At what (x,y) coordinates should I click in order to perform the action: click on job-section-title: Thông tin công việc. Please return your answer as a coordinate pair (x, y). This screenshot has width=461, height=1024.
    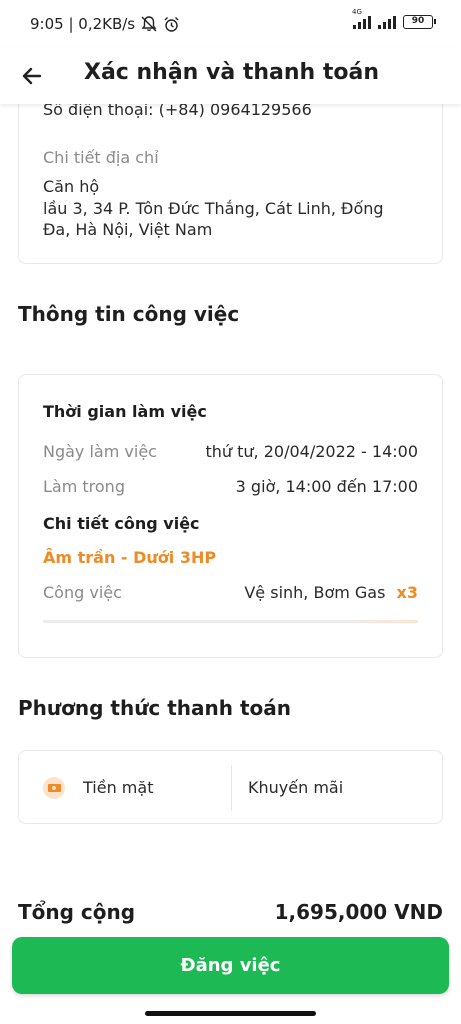
    Looking at the image, I should click on (129, 314).